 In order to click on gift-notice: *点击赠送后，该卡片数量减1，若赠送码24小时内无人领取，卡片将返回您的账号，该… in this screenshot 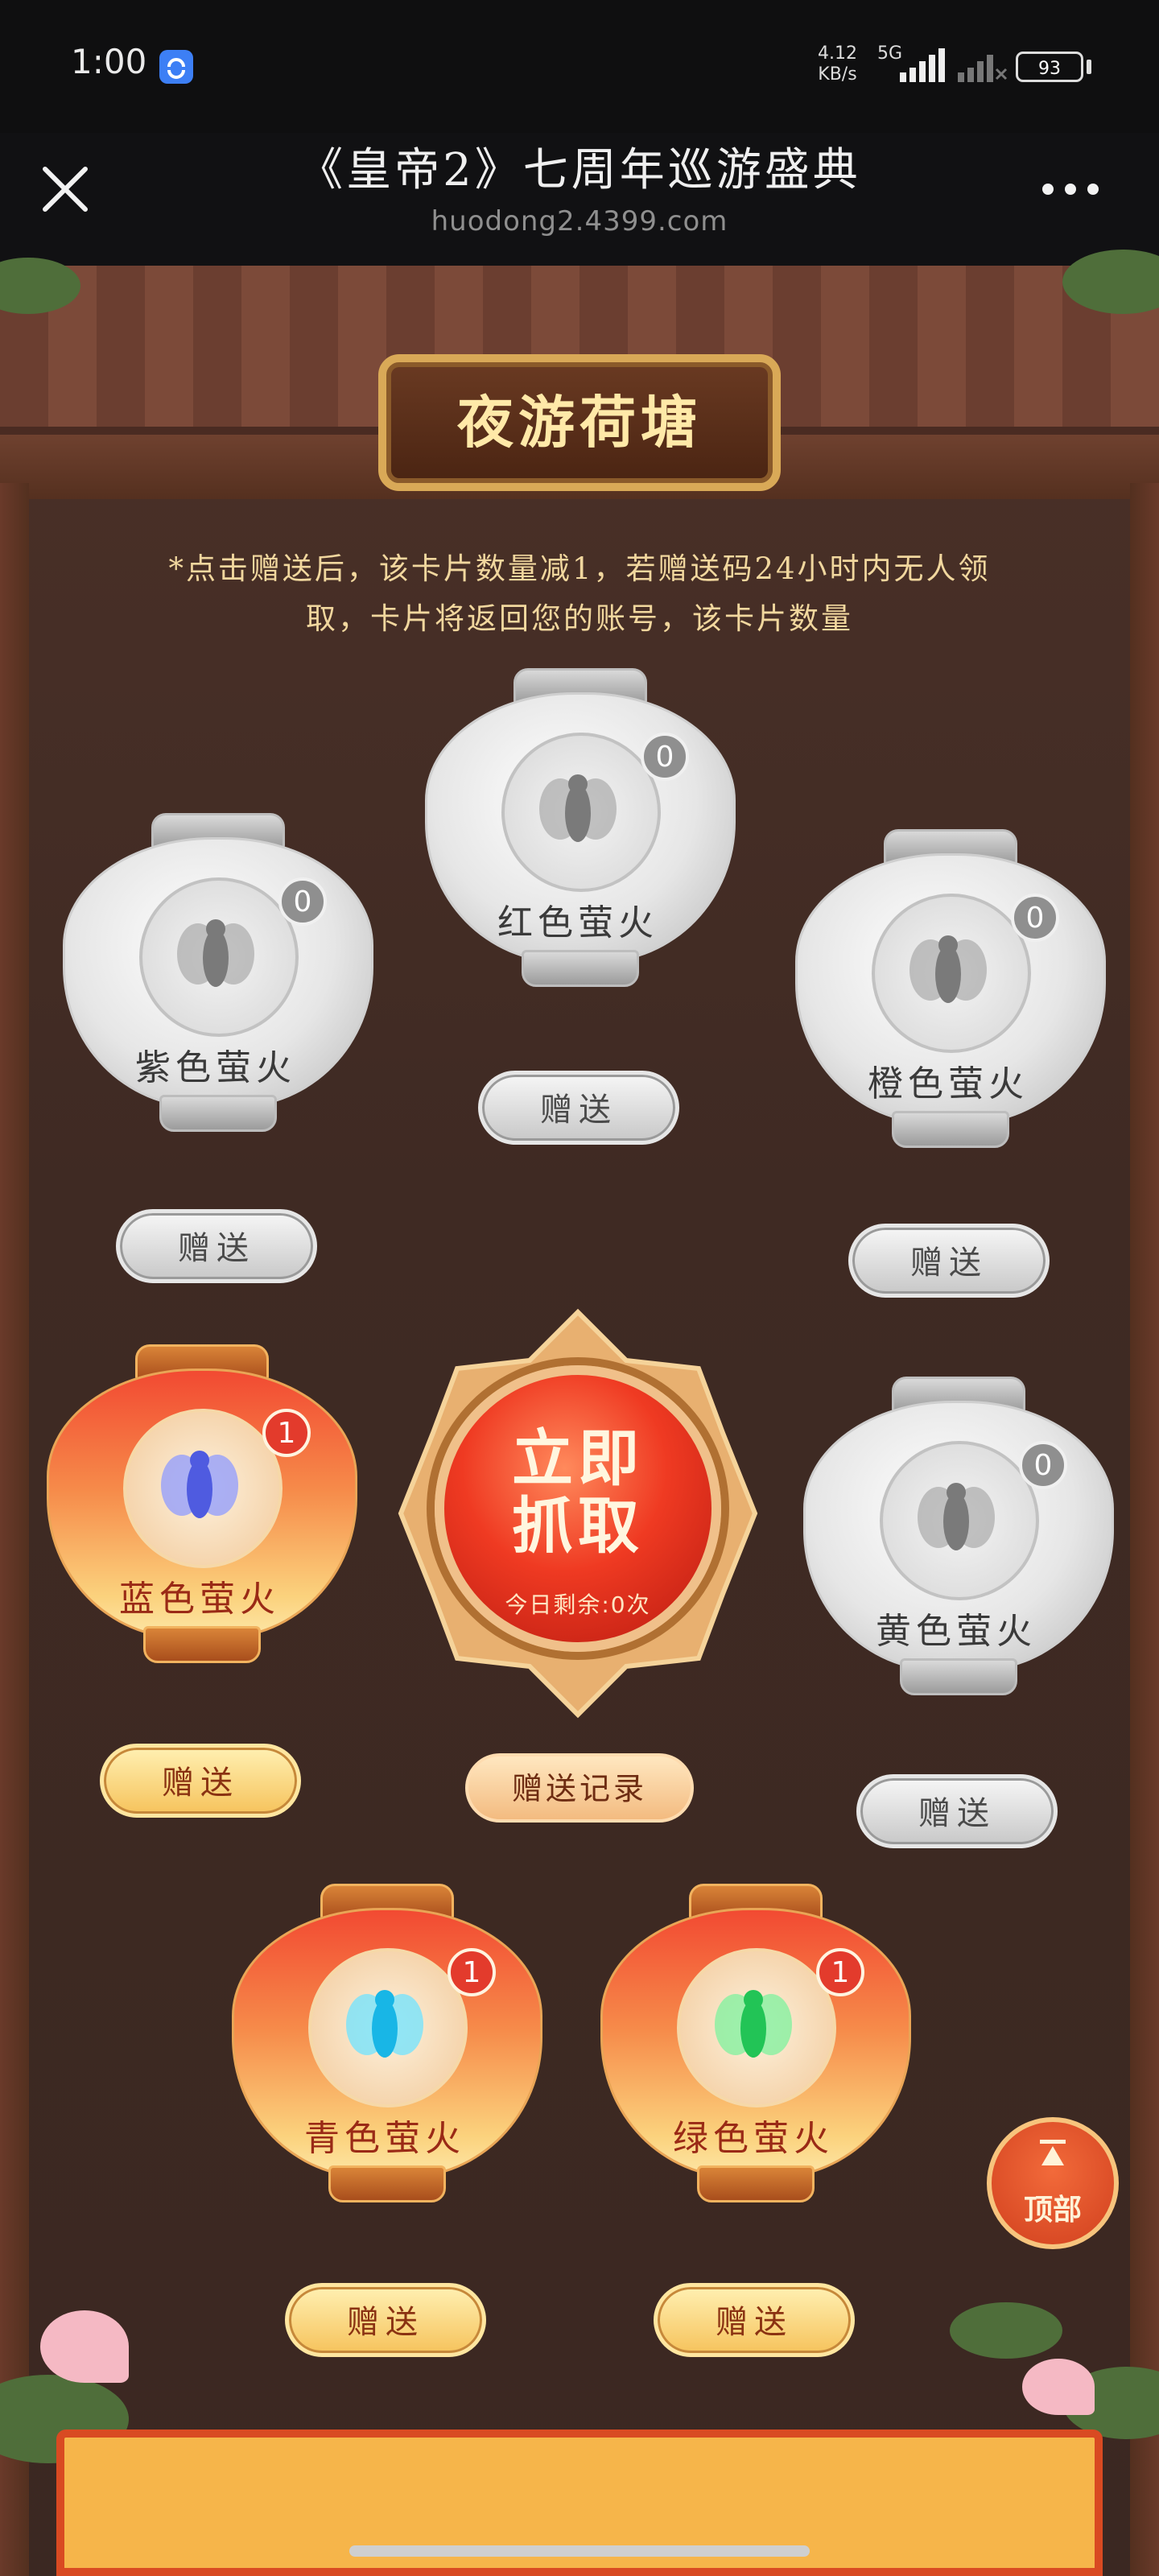, I will do `click(579, 593)`.